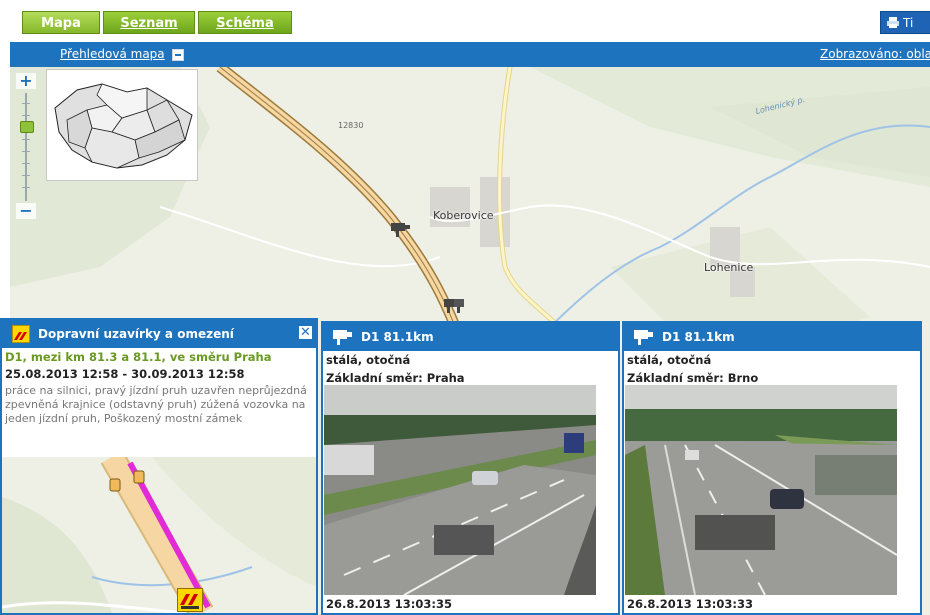 This screenshot has width=930, height=615. What do you see at coordinates (136, 334) in the screenshot?
I see `closure-panel-title: Dopravní uzavírky a omezení` at bounding box center [136, 334].